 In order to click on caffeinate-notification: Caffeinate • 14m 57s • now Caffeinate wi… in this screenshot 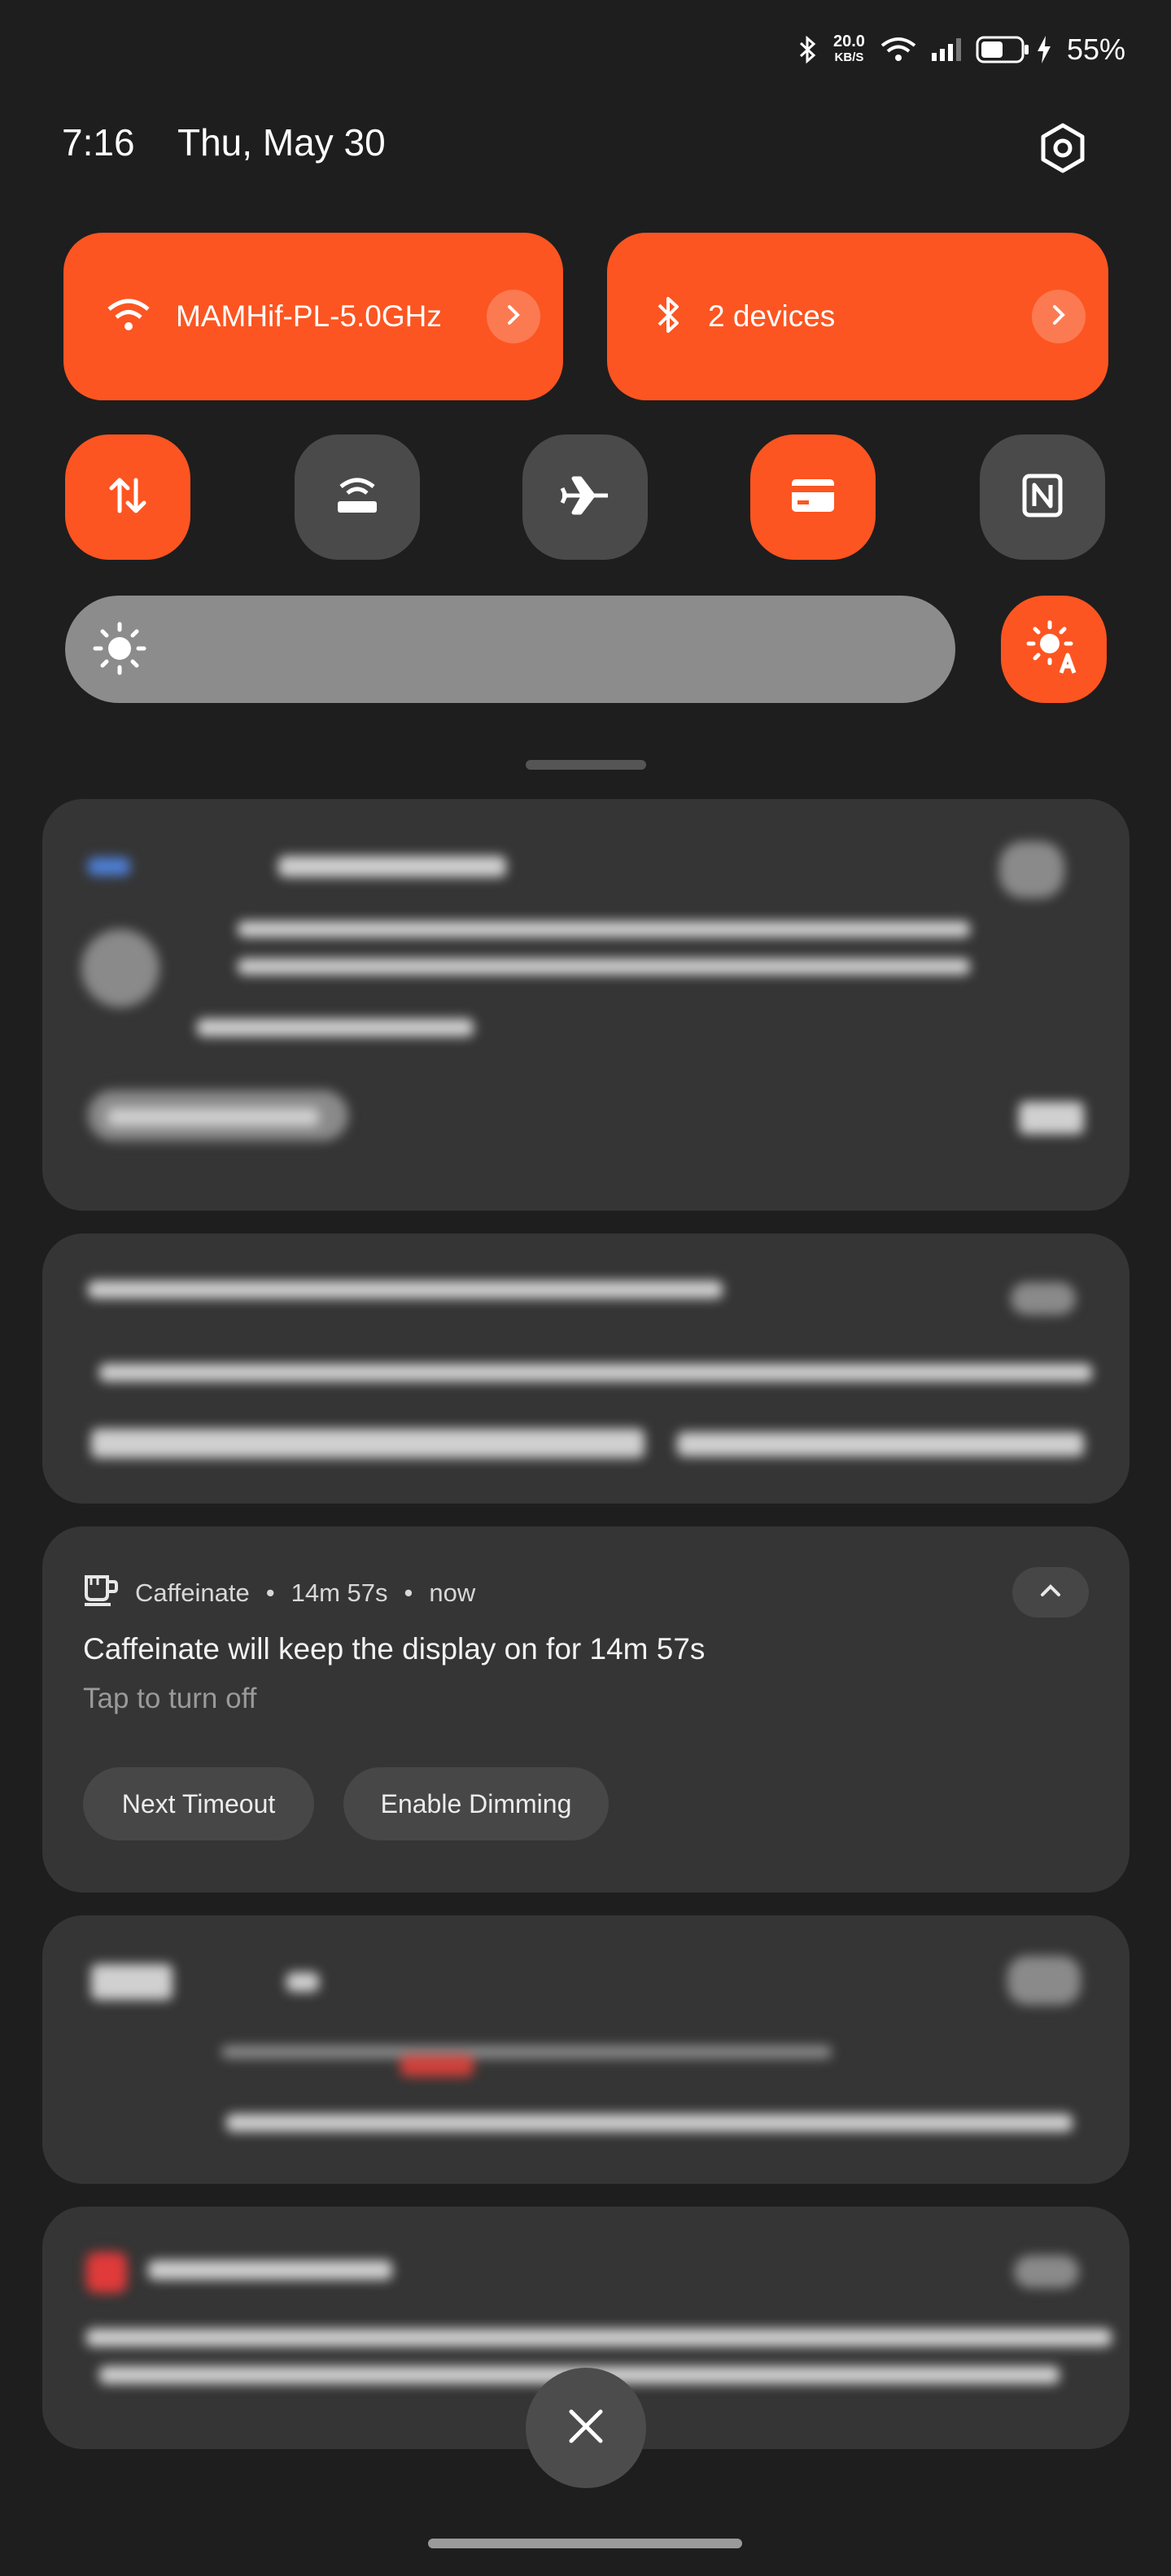, I will do `click(585, 1709)`.